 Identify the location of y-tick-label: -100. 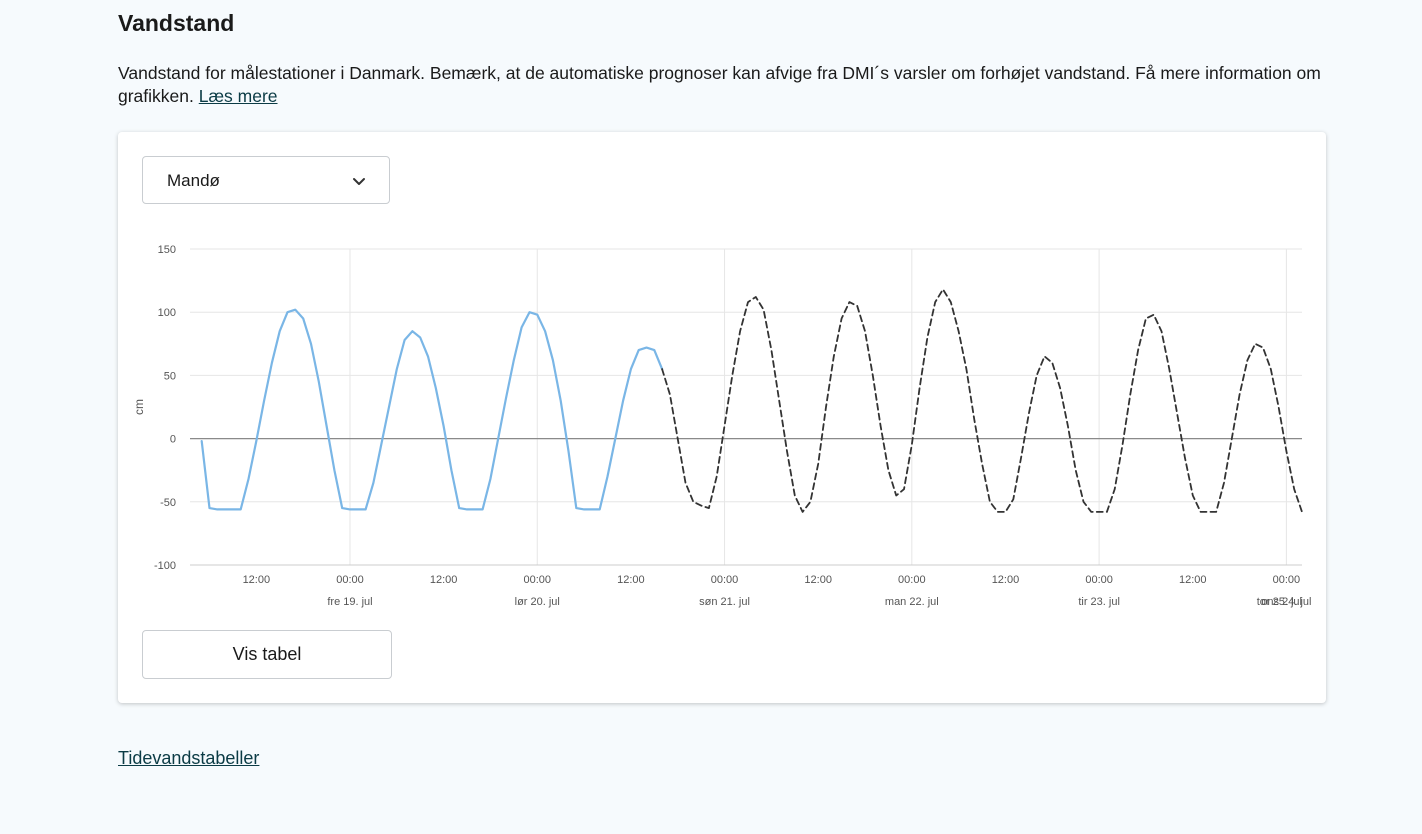
(165, 566).